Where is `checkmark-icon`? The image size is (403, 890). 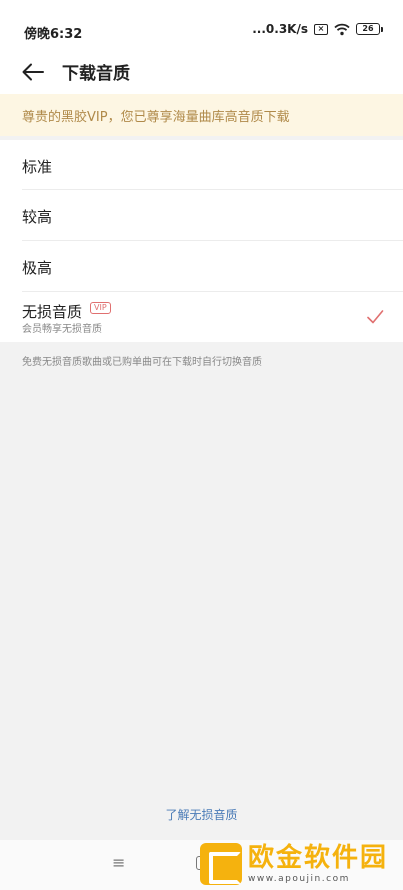
checkmark-icon is located at coordinates (375, 317).